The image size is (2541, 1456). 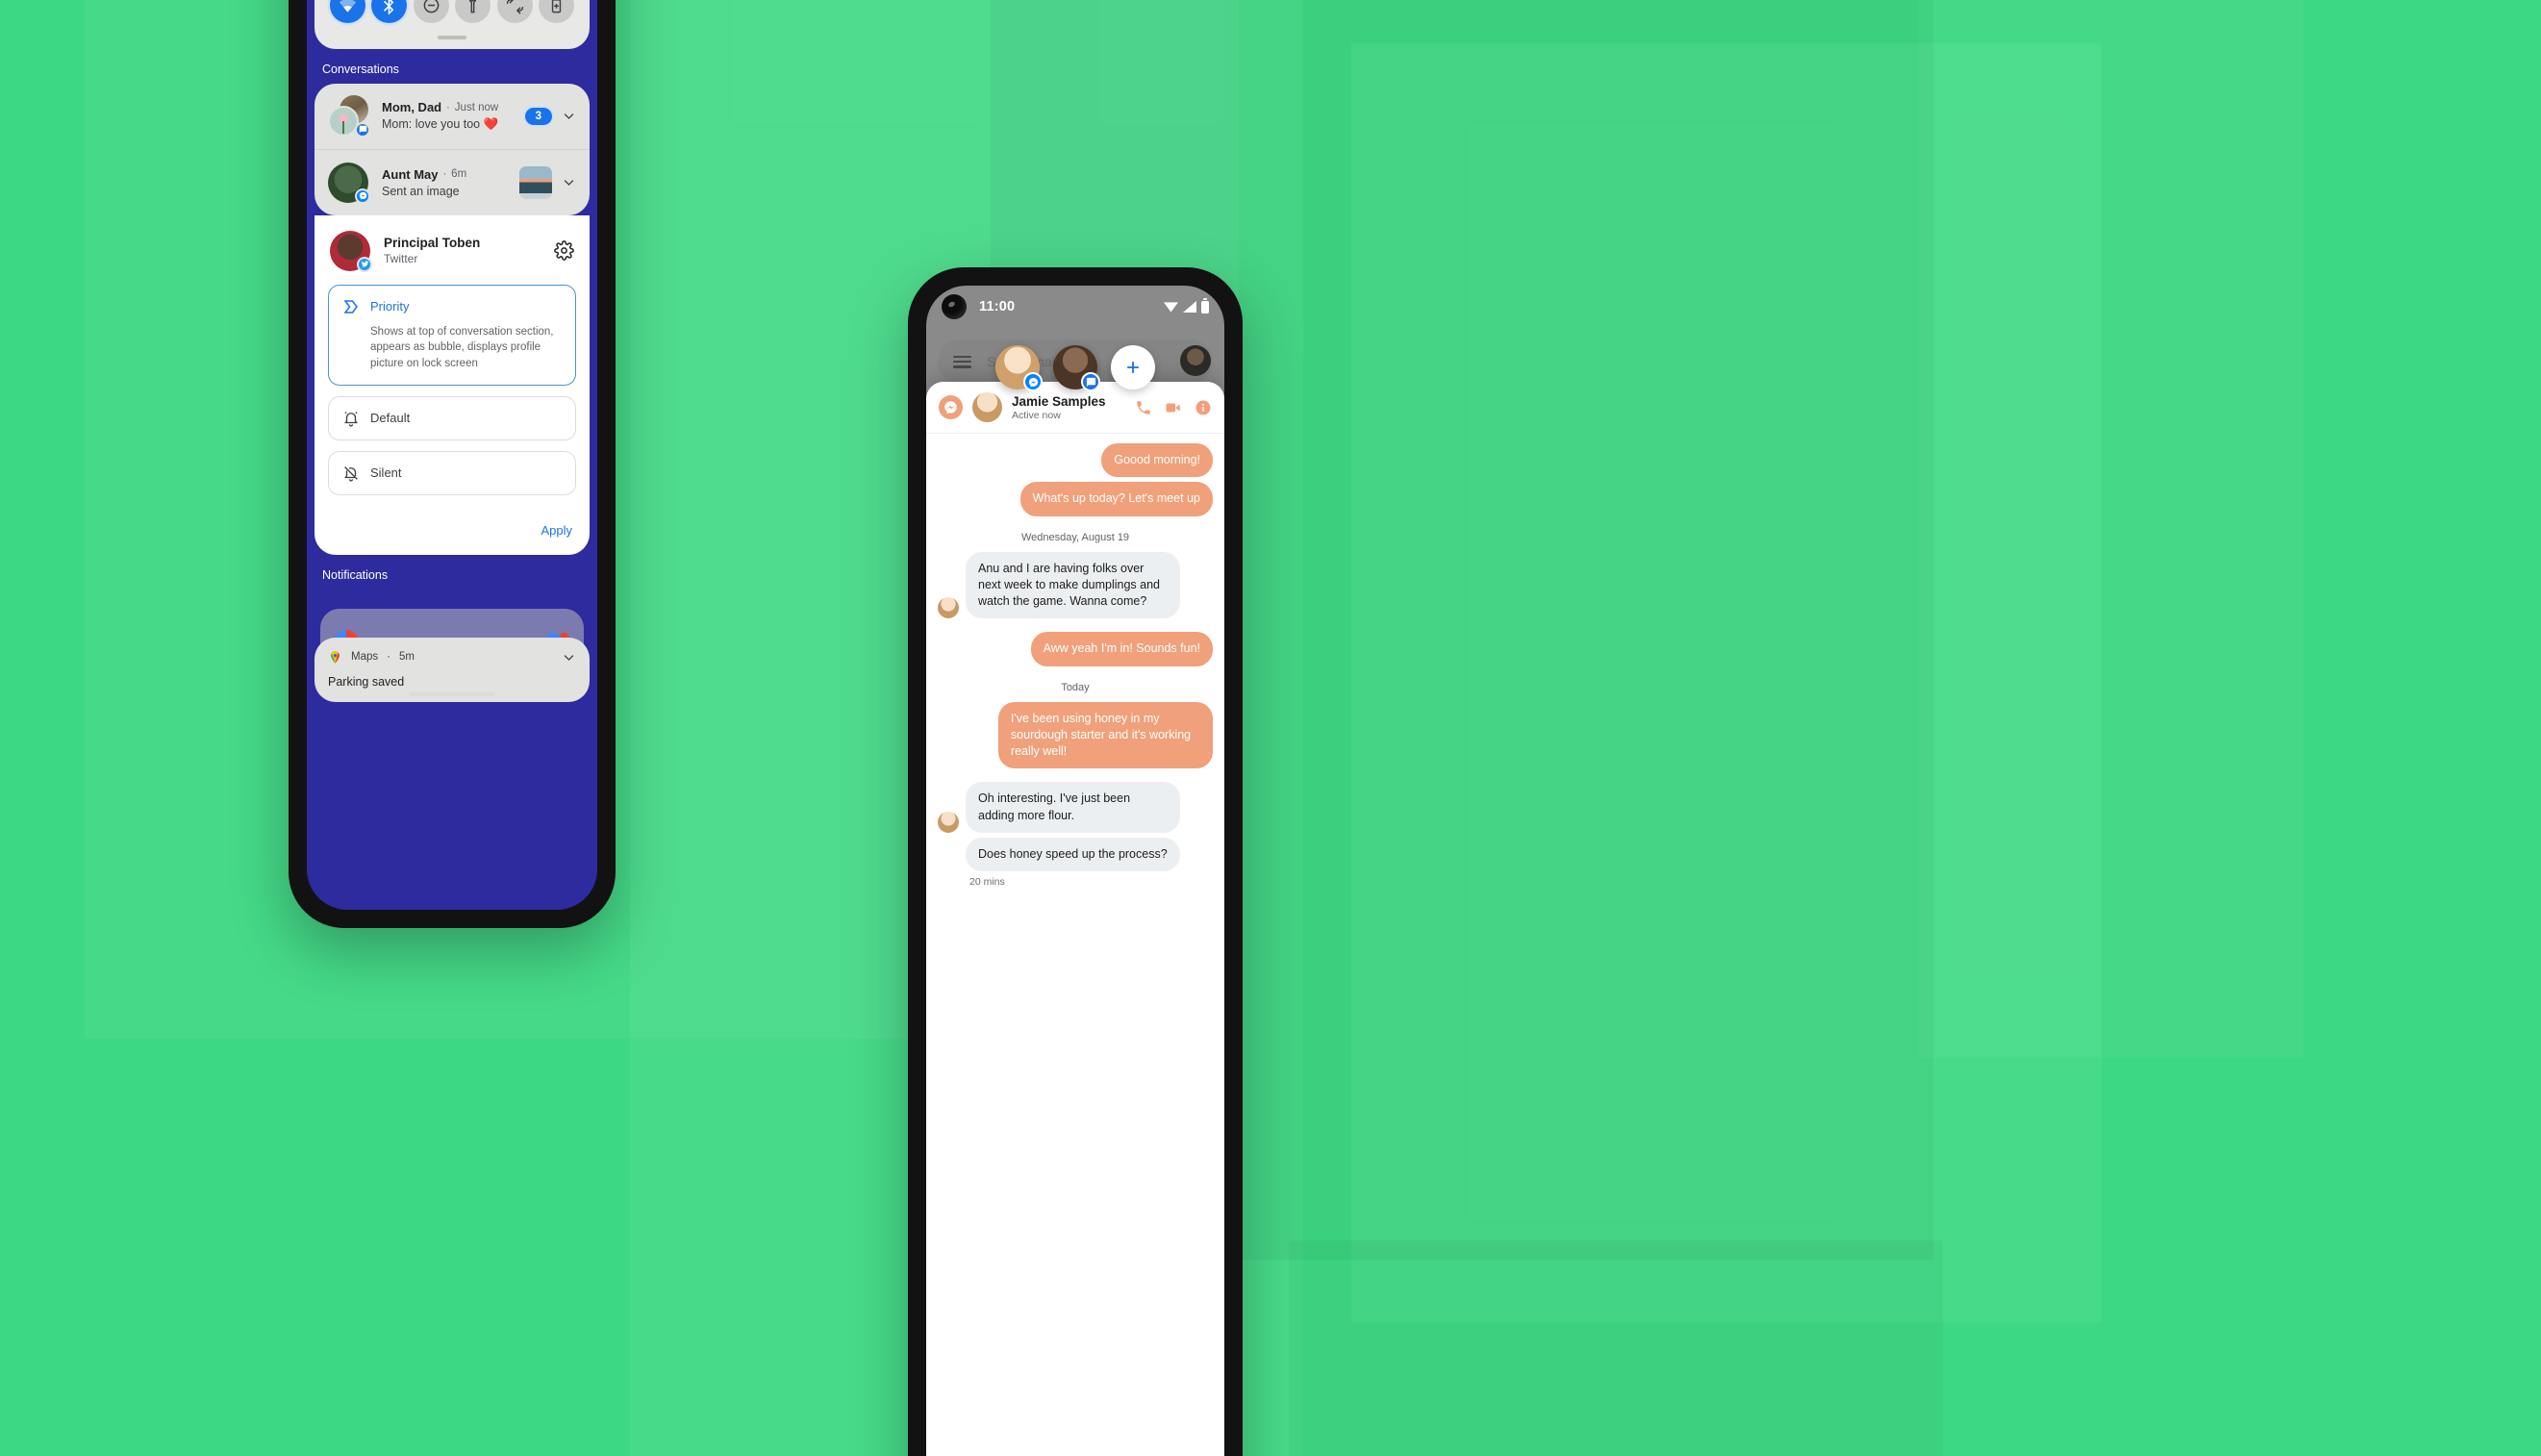 I want to click on bubble-jamie, so click(x=1019, y=368).